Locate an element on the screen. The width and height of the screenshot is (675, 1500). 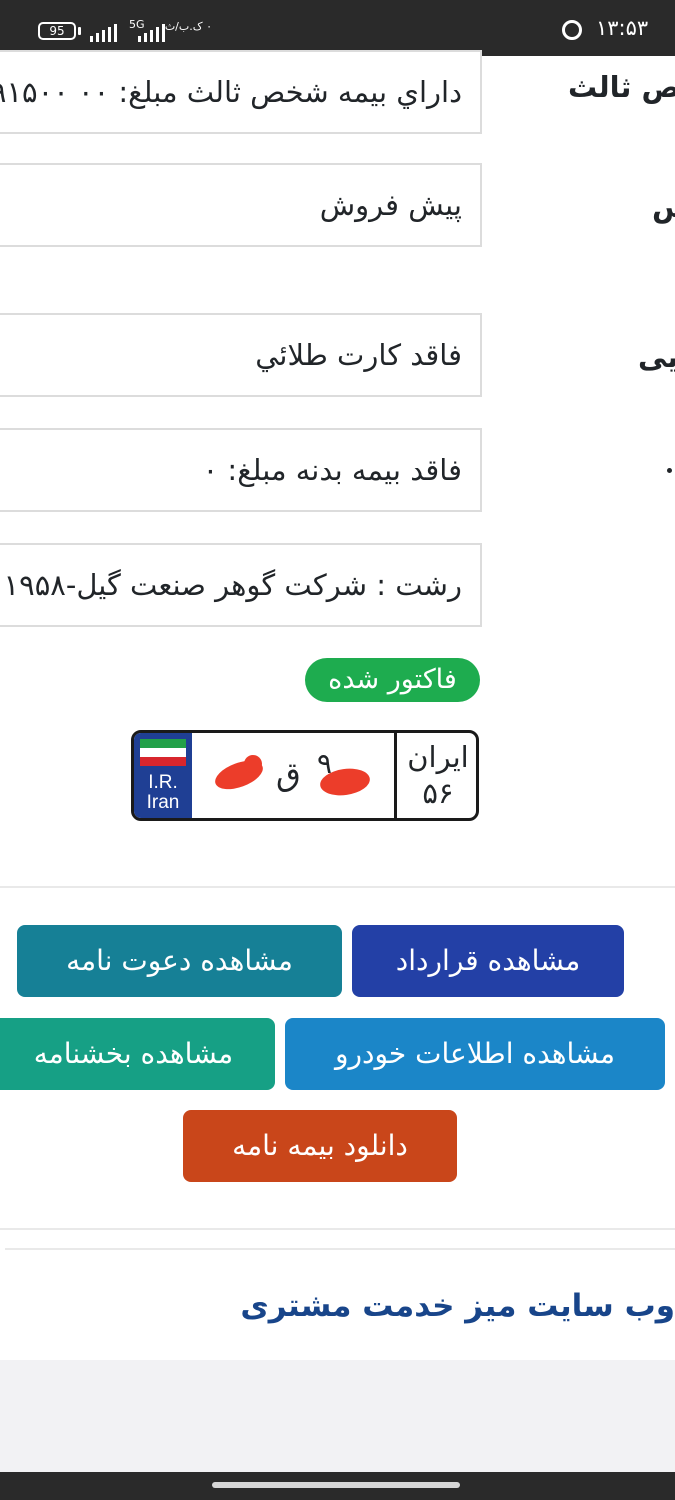
network-speed-label: ۰ ک.ب/ث is located at coordinates (188, 26).